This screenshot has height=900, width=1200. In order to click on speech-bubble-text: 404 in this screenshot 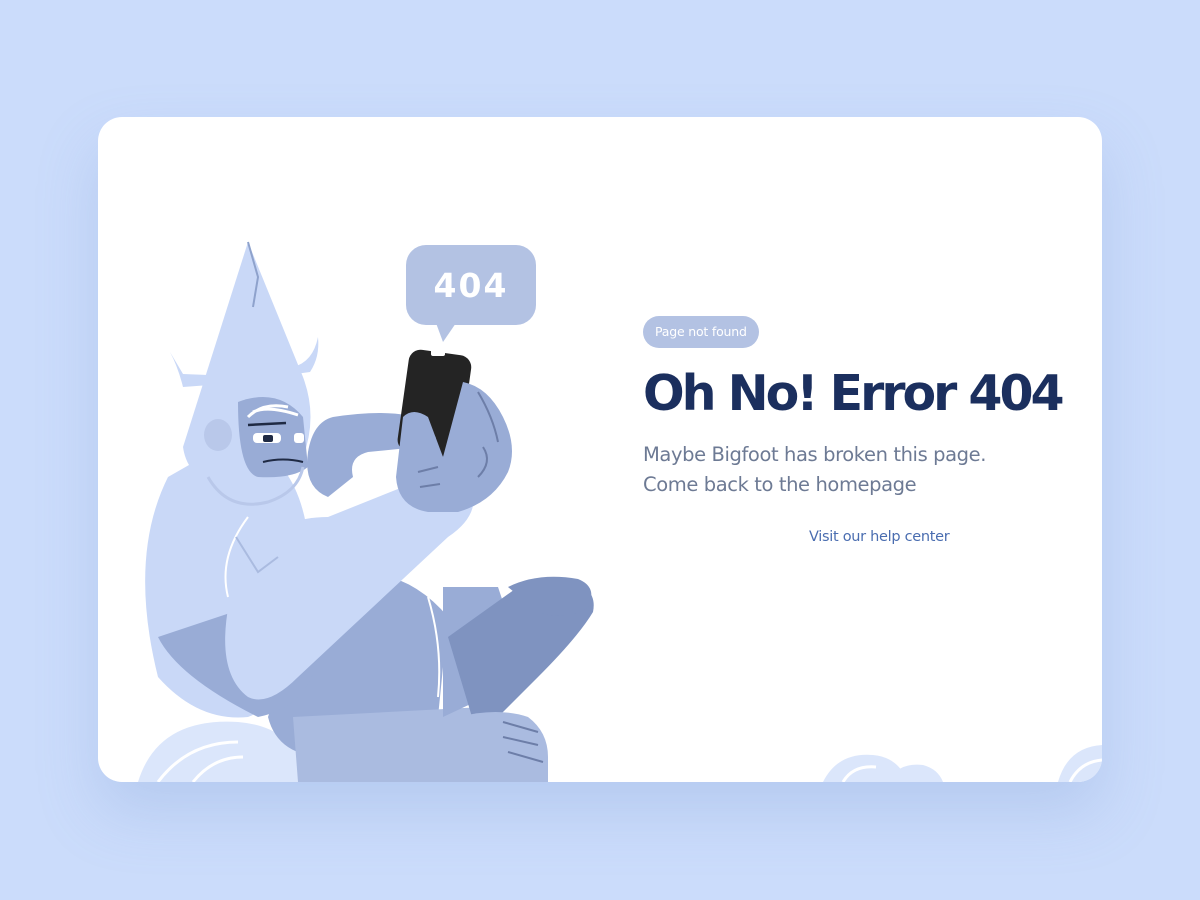, I will do `click(471, 285)`.